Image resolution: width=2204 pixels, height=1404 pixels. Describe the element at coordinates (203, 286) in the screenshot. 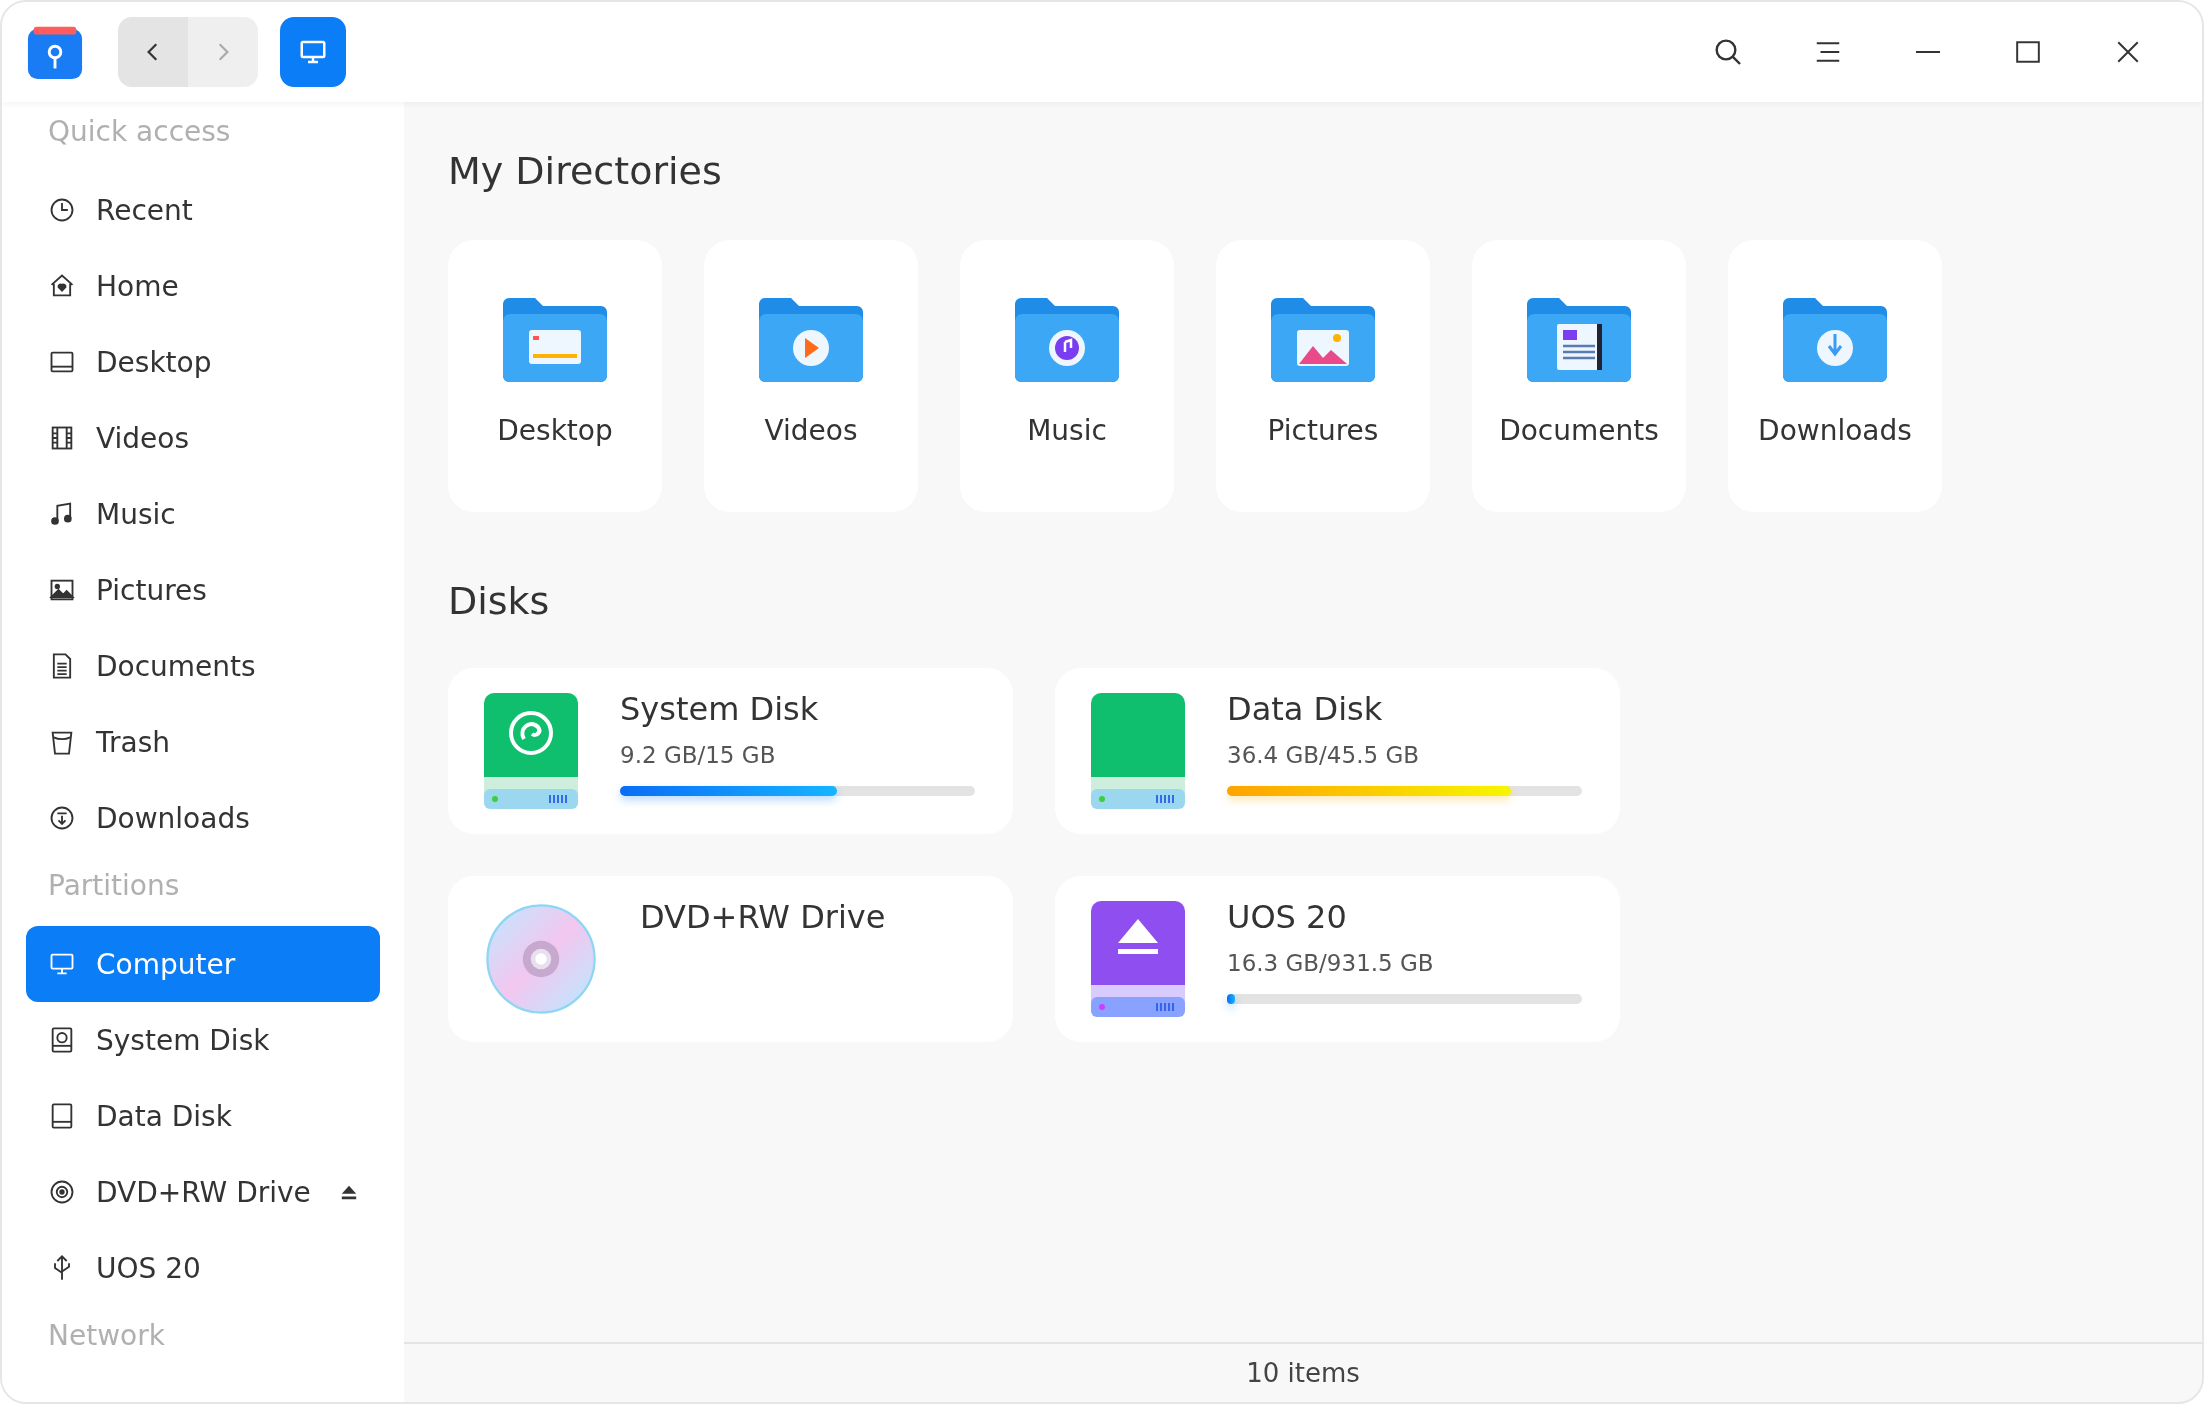

I see `sidebar-item: Home` at that location.